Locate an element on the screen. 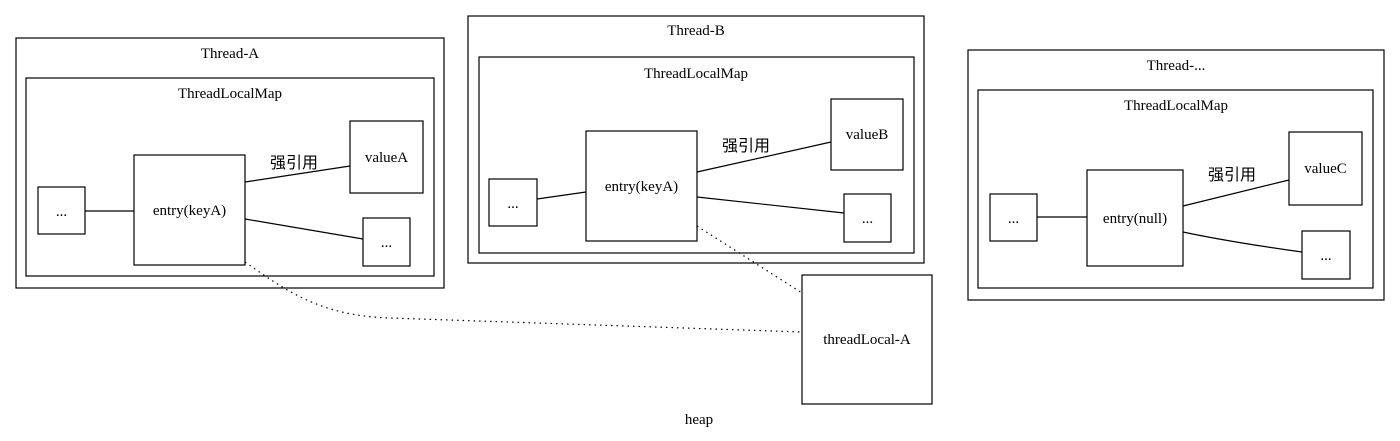 The width and height of the screenshot is (1400, 441). thread-a-edge-label: 强引用 is located at coordinates (294, 162).